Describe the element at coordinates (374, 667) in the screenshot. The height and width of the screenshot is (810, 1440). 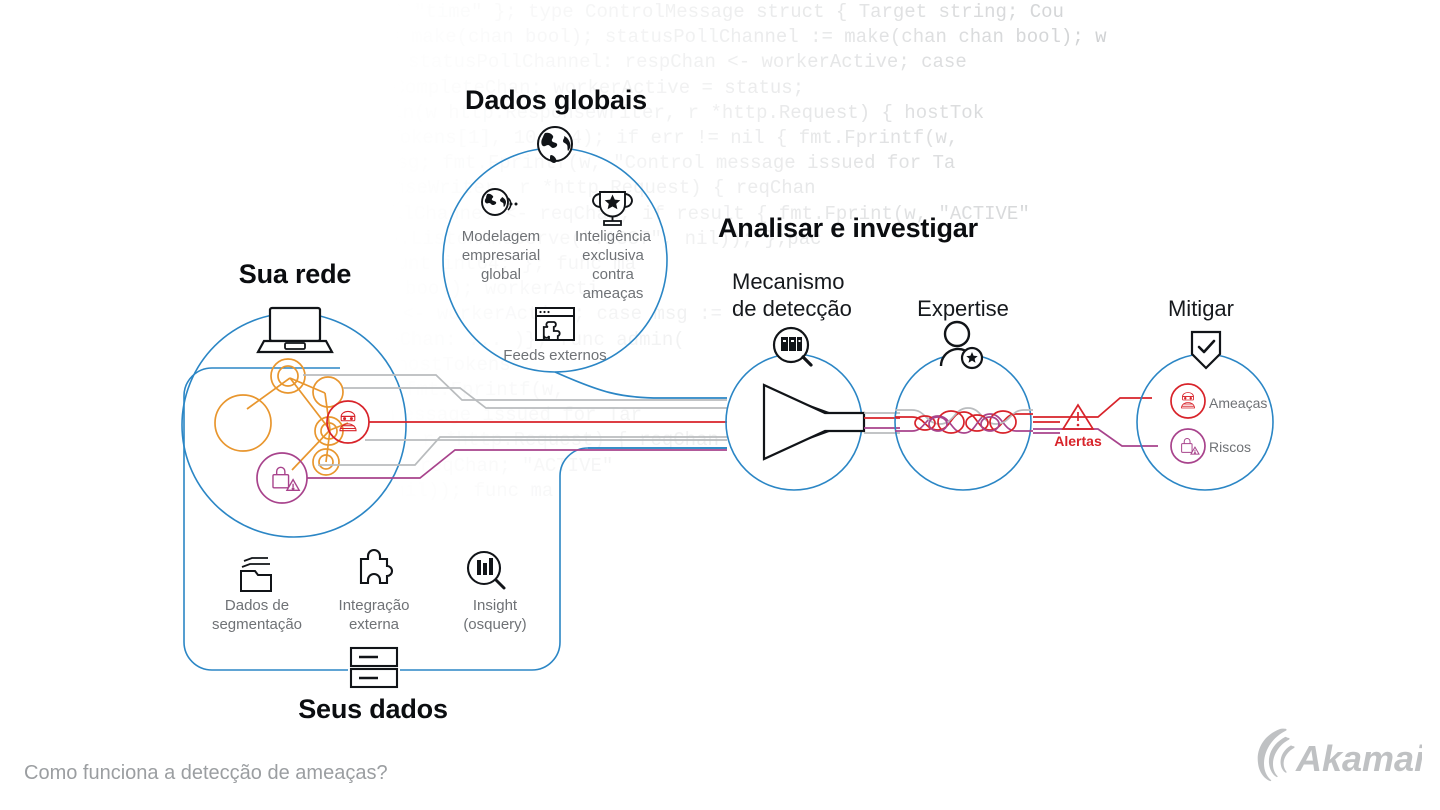
I see `server-icon` at that location.